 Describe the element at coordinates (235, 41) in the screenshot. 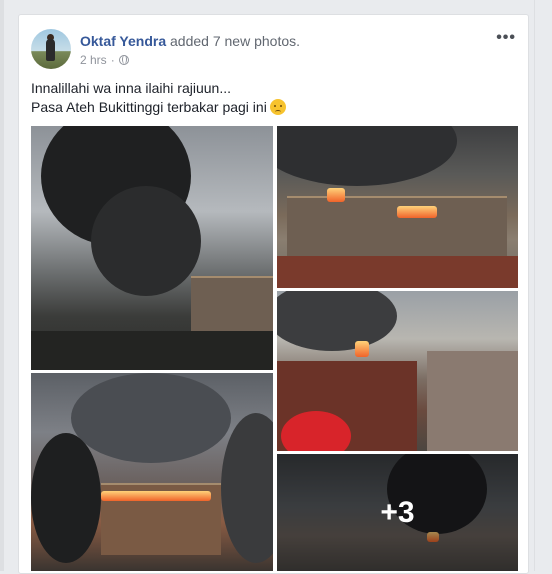

I see `post-action-text: added 7 new photos.` at that location.